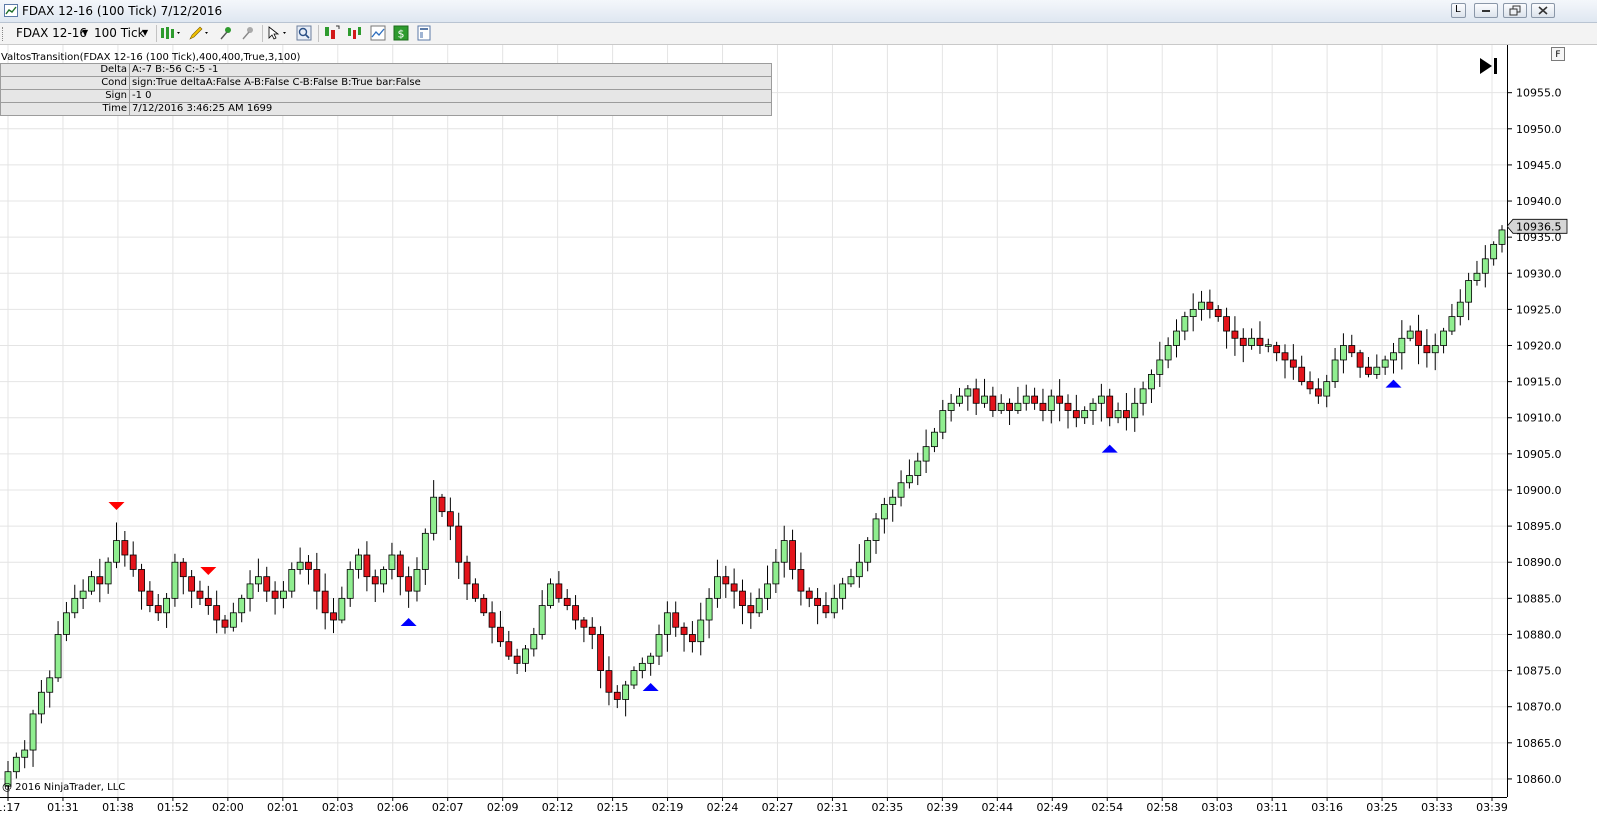  What do you see at coordinates (332, 33) in the screenshot?
I see `strategy-icon` at bounding box center [332, 33].